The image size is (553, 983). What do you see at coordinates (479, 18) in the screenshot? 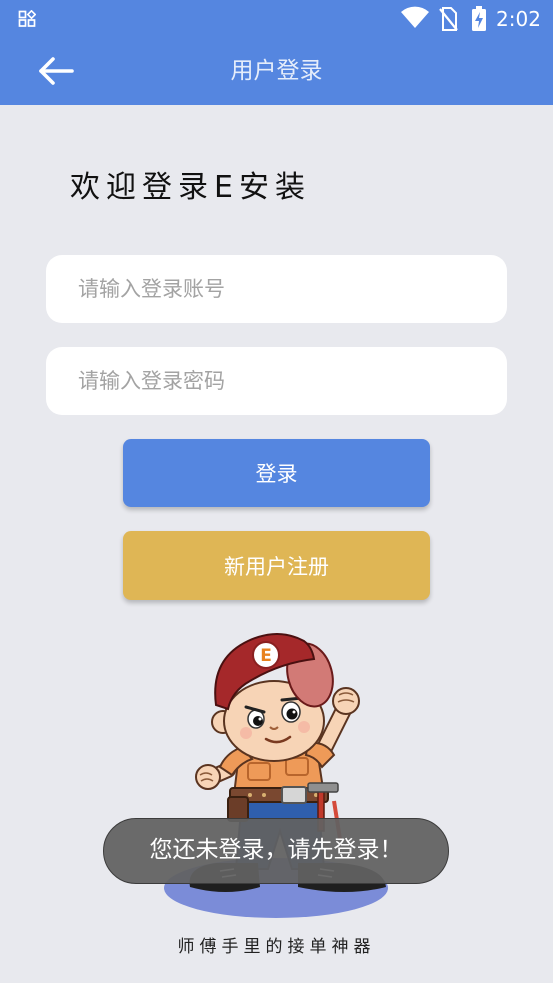
I see `battery-charging-icon` at bounding box center [479, 18].